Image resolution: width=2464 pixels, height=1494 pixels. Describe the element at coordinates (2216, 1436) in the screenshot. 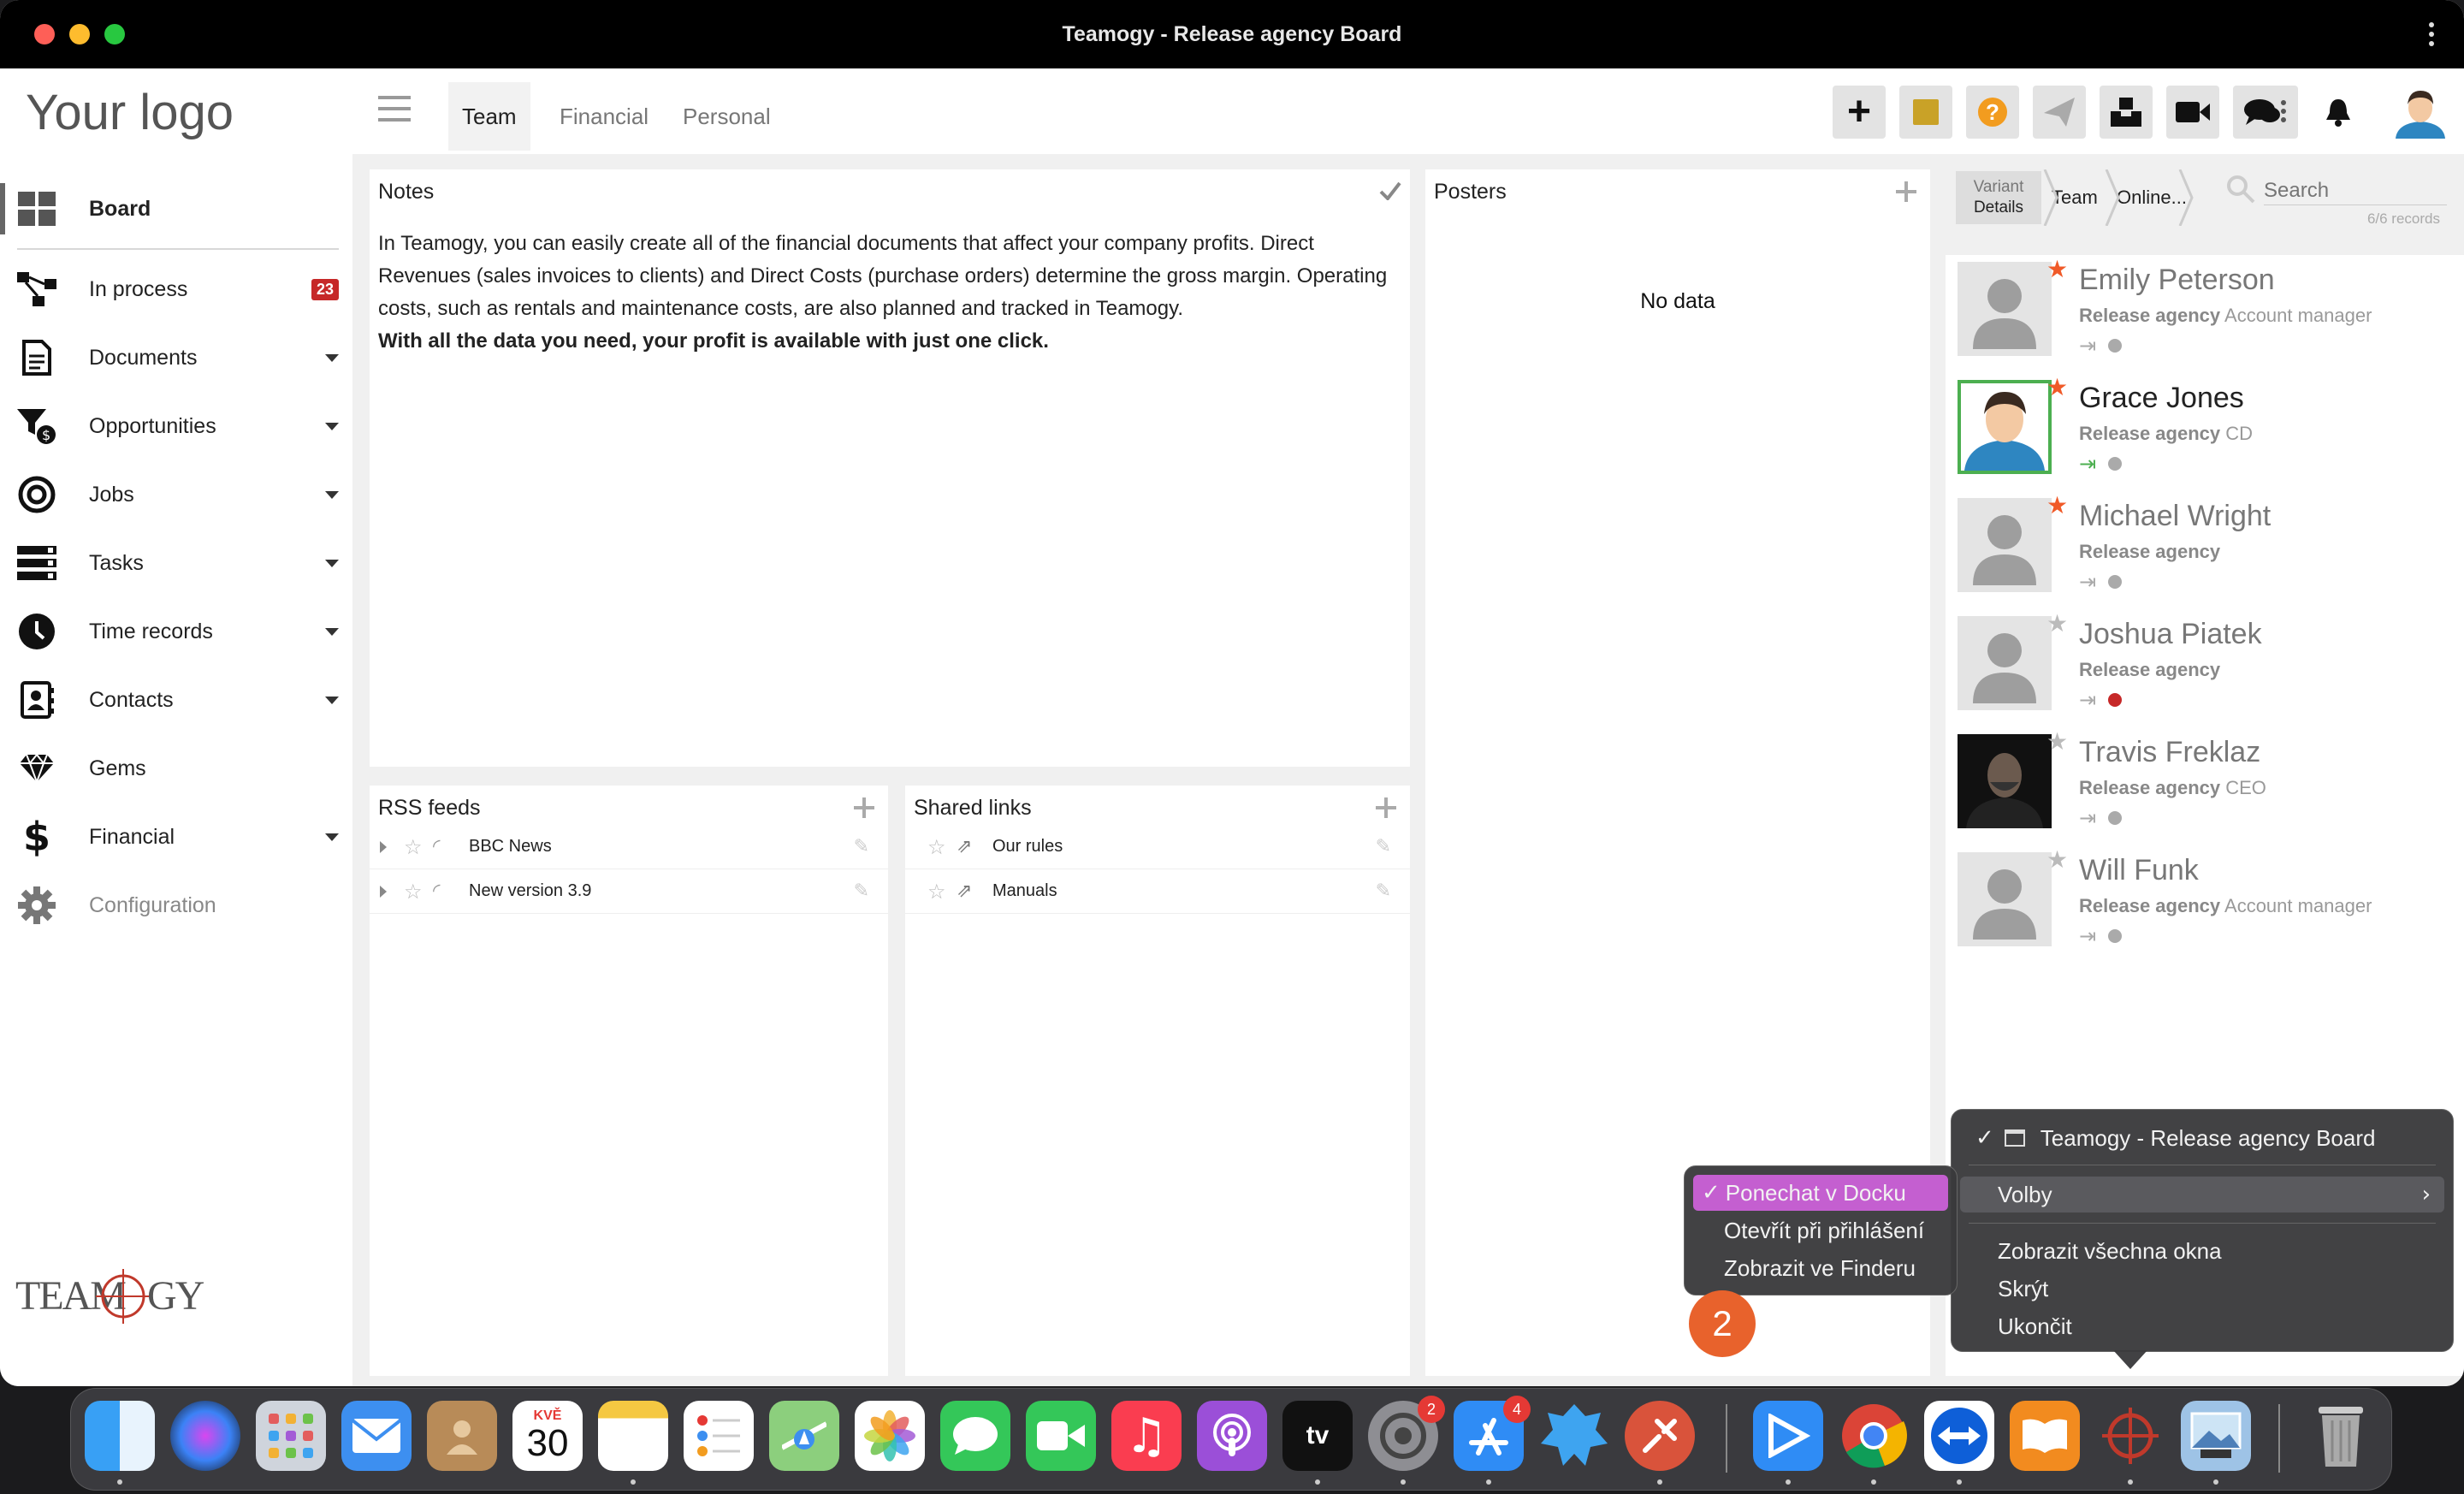

I see `preview-icon` at that location.